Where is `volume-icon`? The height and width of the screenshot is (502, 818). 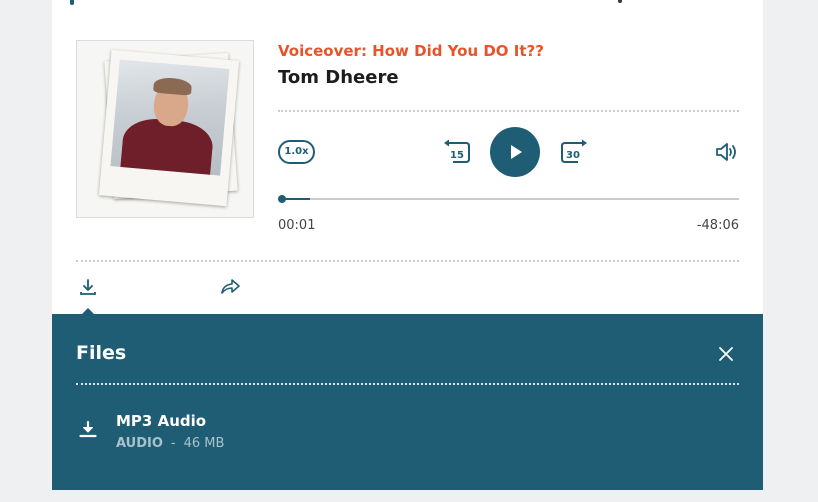 volume-icon is located at coordinates (726, 152).